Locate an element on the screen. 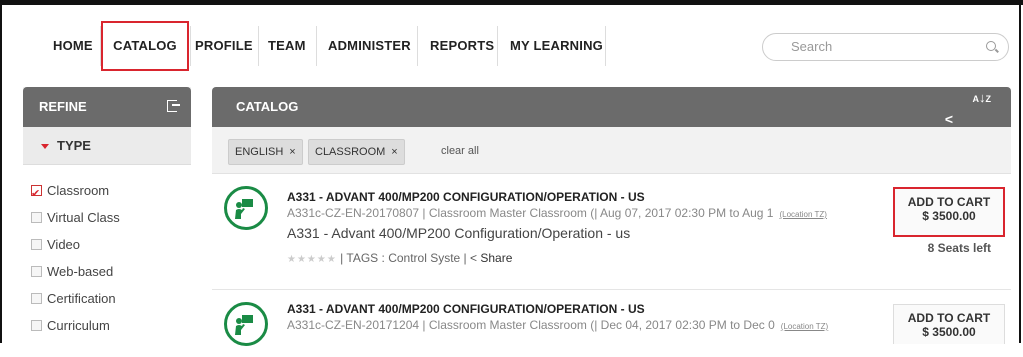 The width and height of the screenshot is (1023, 357). seats-left: 8 Seats left is located at coordinates (959, 248).